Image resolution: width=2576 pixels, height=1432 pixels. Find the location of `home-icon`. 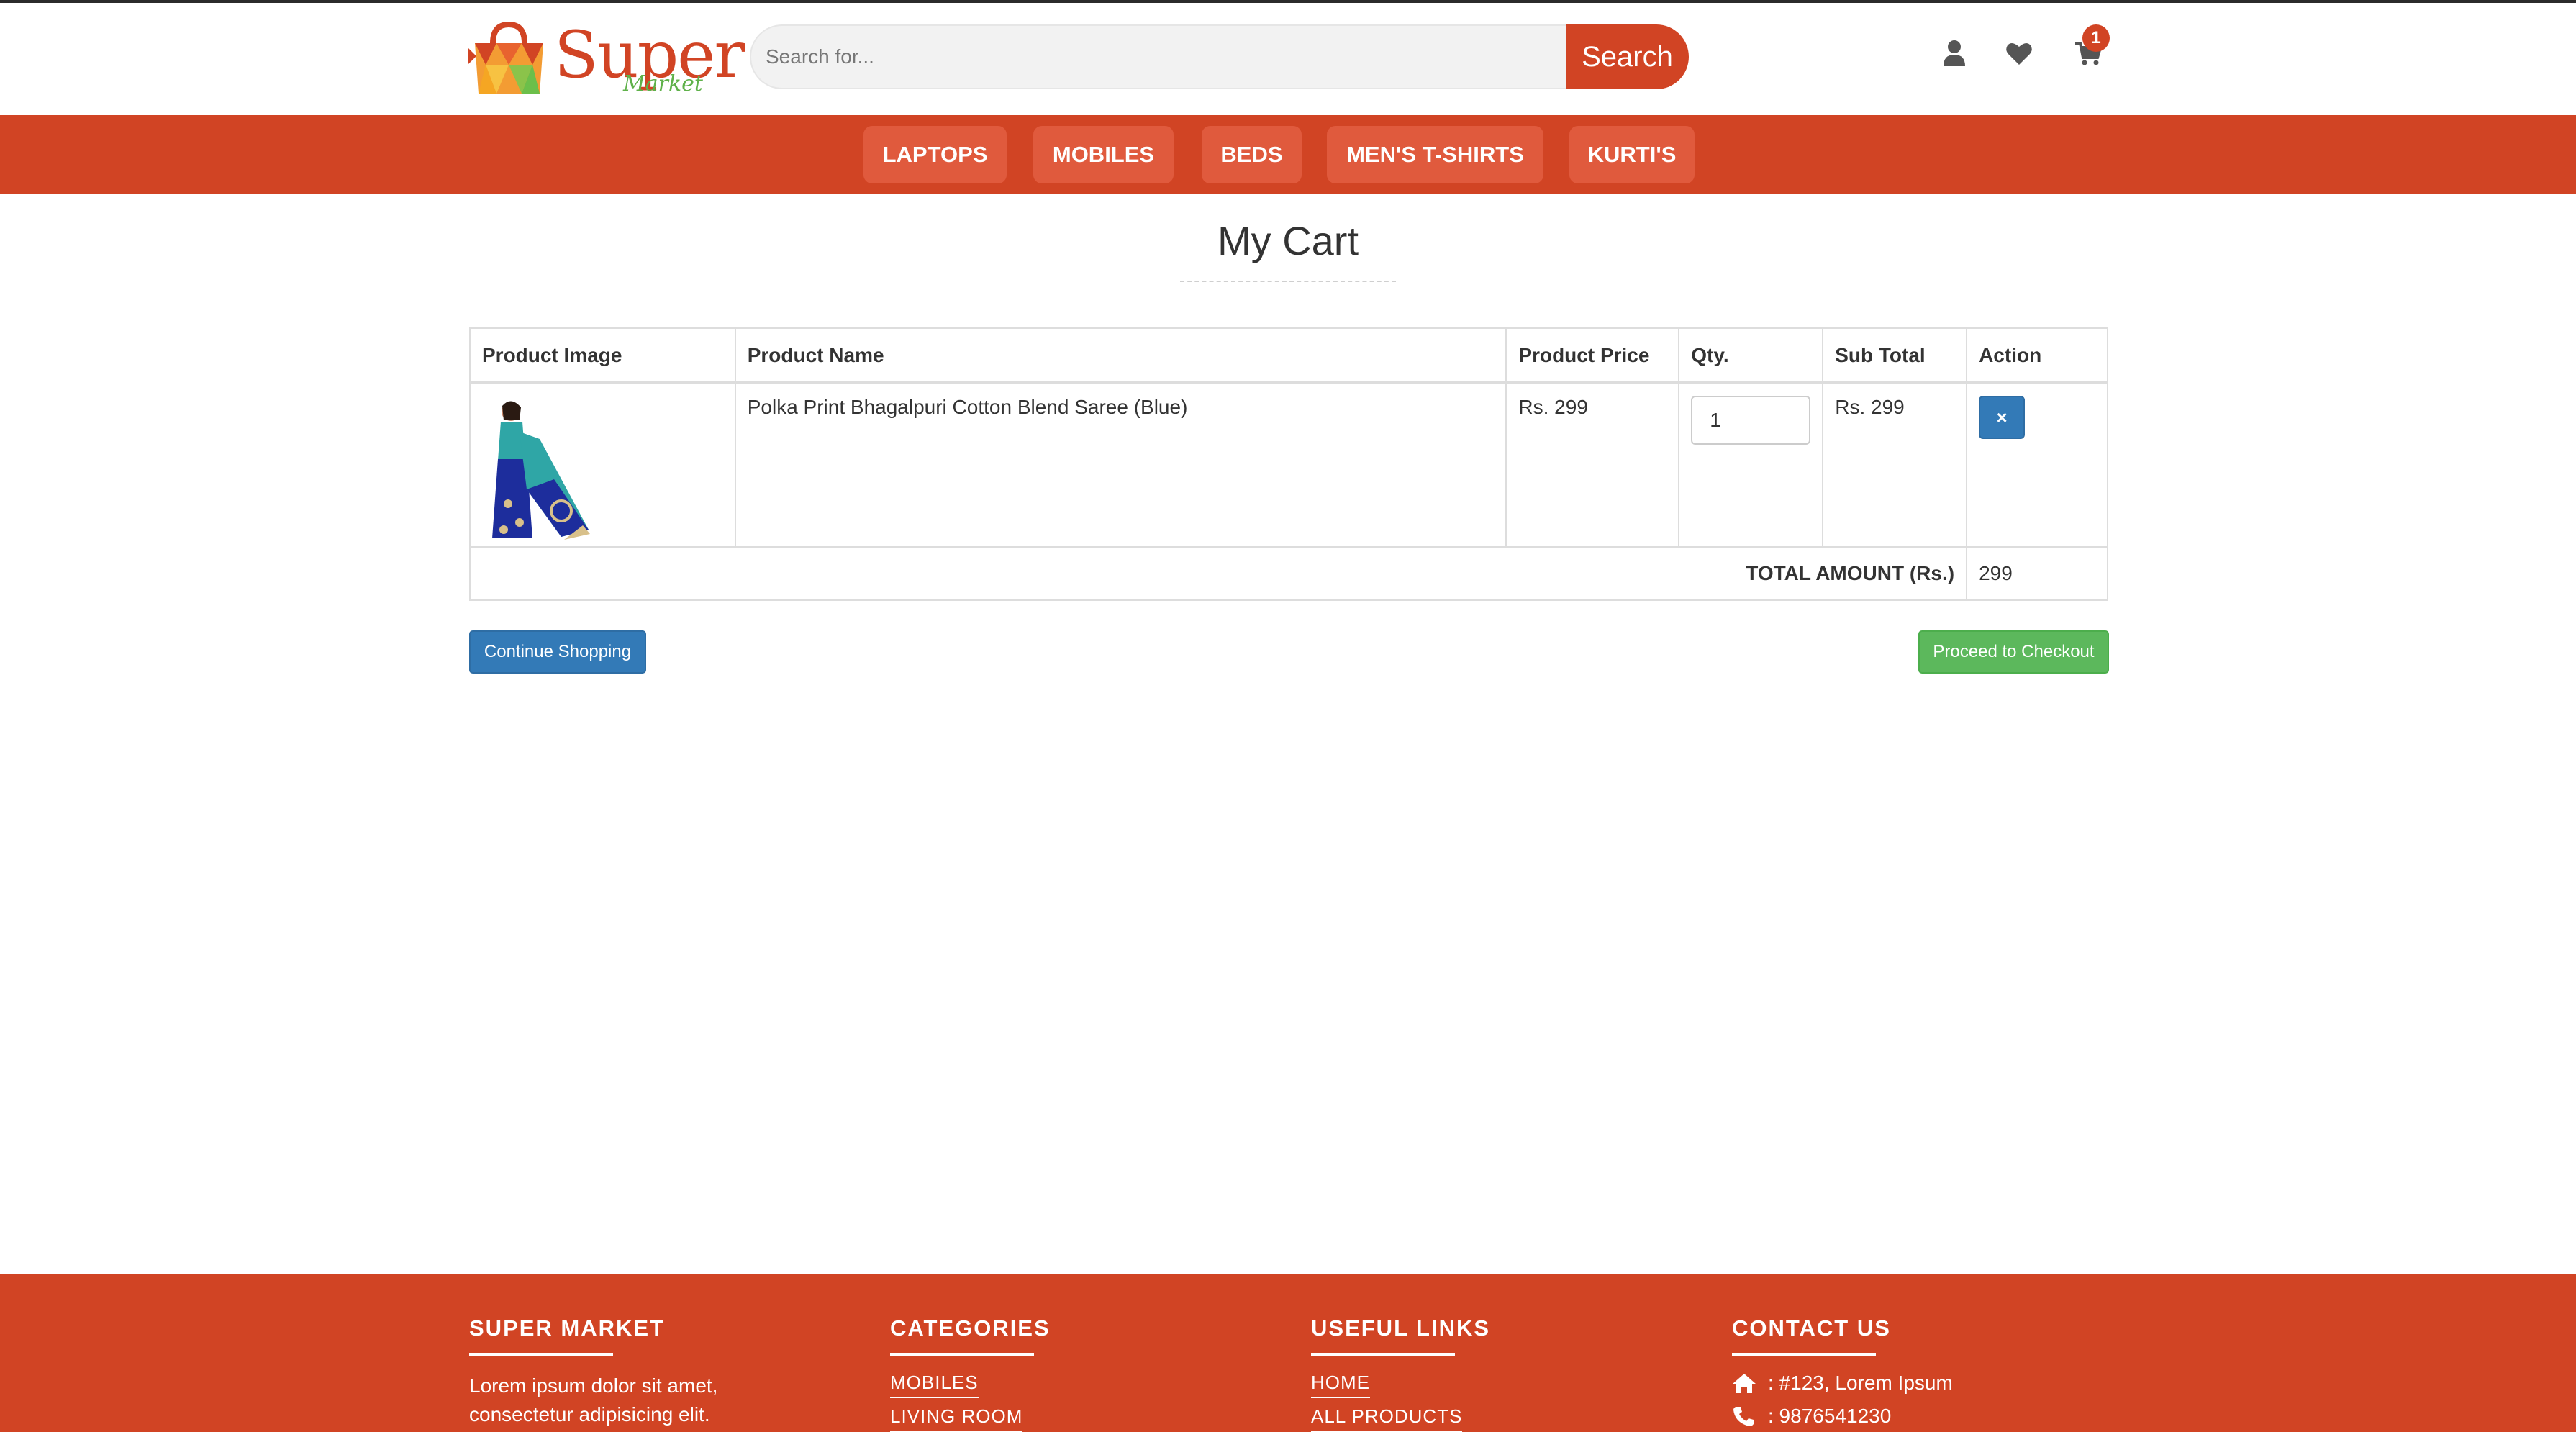

home-icon is located at coordinates (1744, 1383).